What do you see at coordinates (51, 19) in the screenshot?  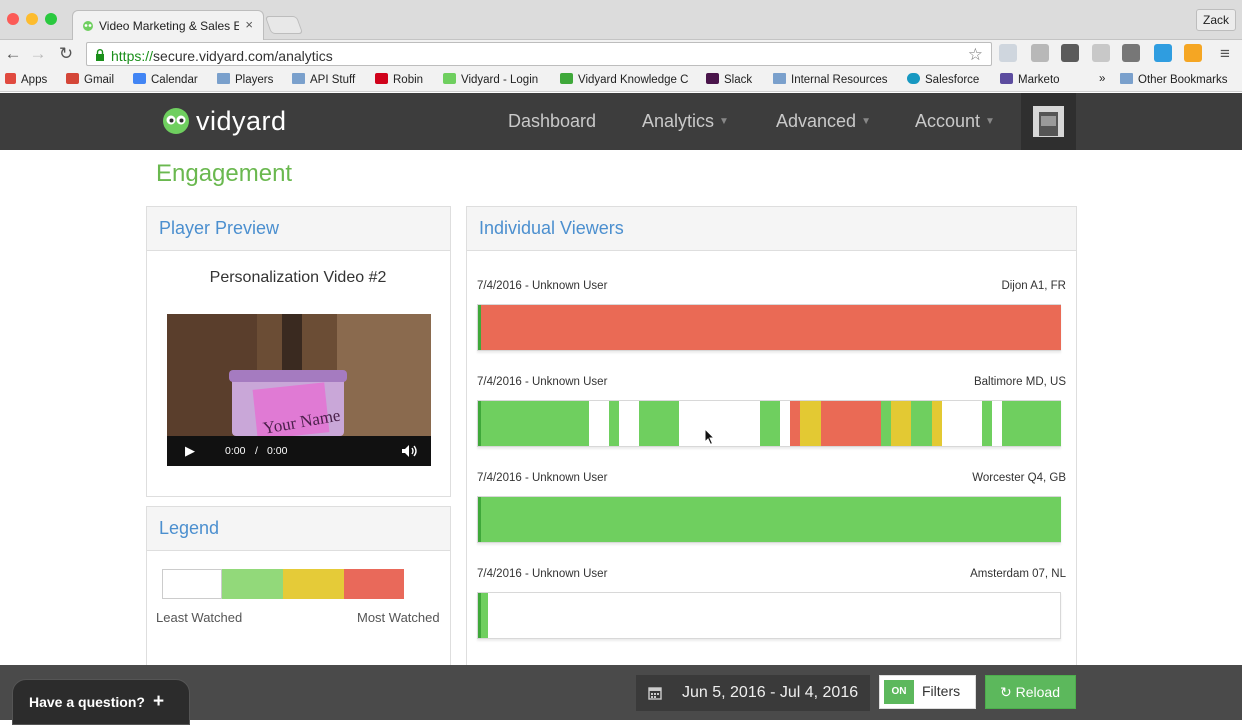 I see `maximize-window-button` at bounding box center [51, 19].